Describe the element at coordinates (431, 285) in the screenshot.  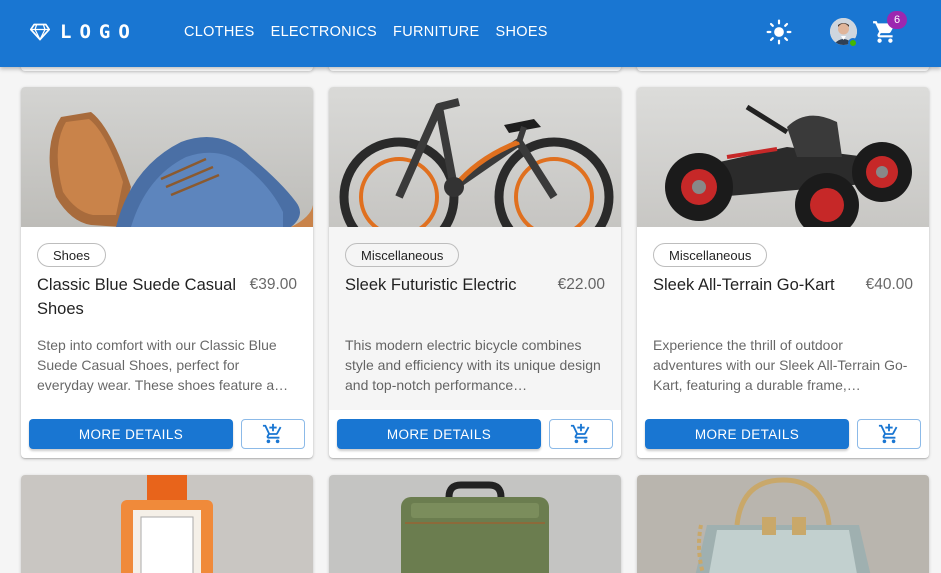
I see `product-title: Sleek Futuristic Electric` at that location.